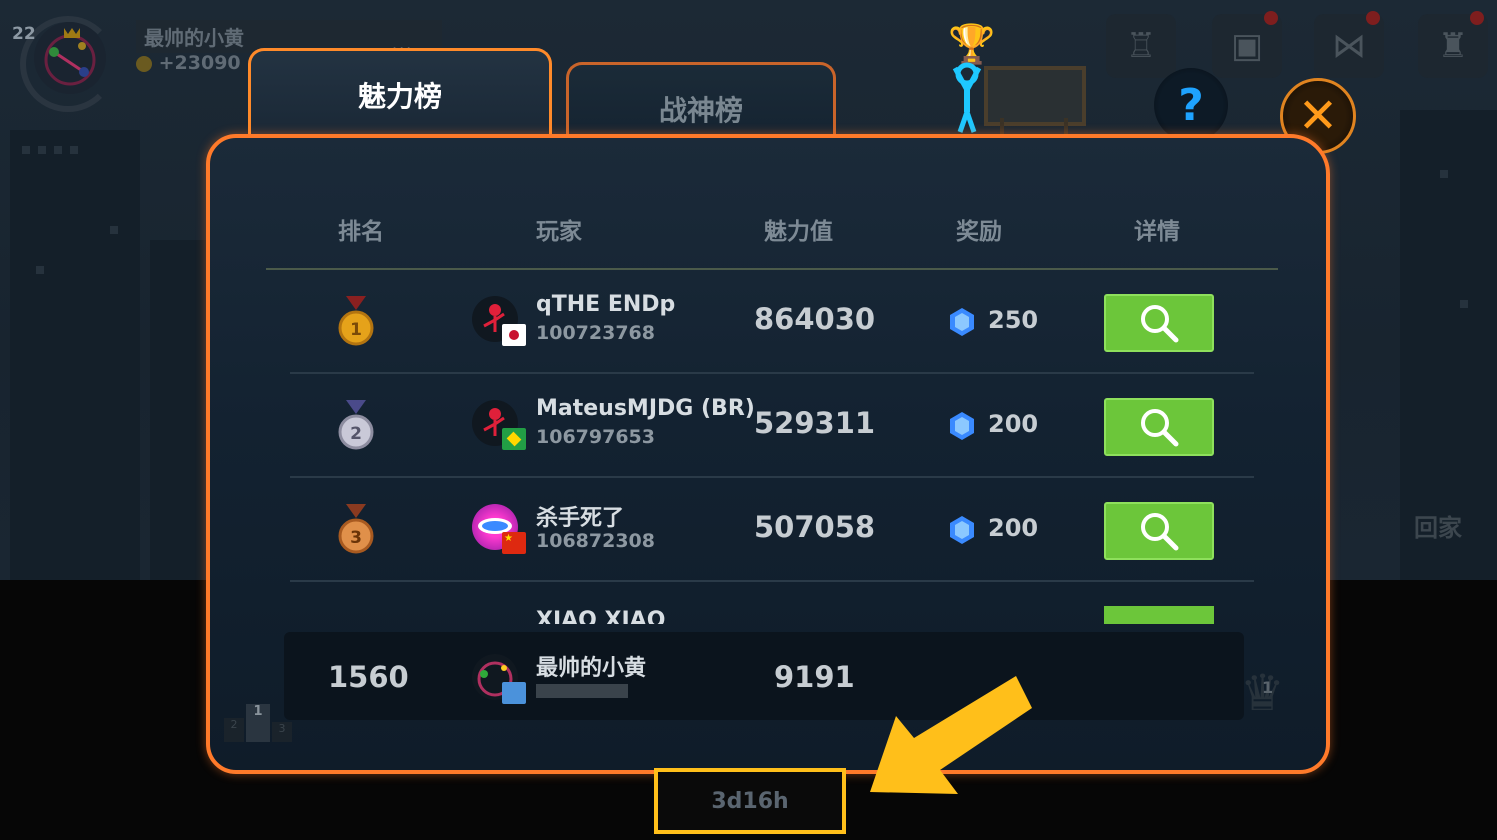 Image resolution: width=1497 pixels, height=840 pixels. Describe the element at coordinates (361, 232) in the screenshot. I see `header-rank: 排名` at that location.